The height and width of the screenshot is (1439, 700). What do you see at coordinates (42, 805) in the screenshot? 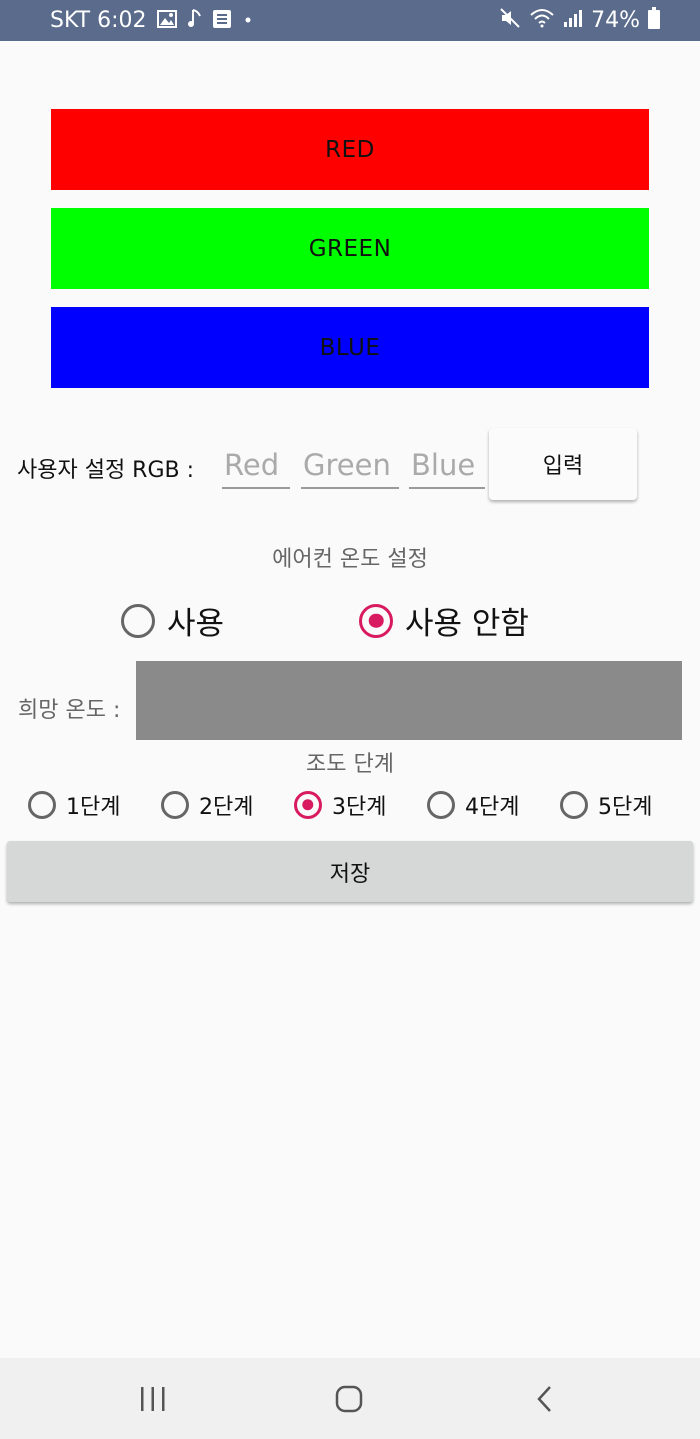
I see `light-step-1-radio` at bounding box center [42, 805].